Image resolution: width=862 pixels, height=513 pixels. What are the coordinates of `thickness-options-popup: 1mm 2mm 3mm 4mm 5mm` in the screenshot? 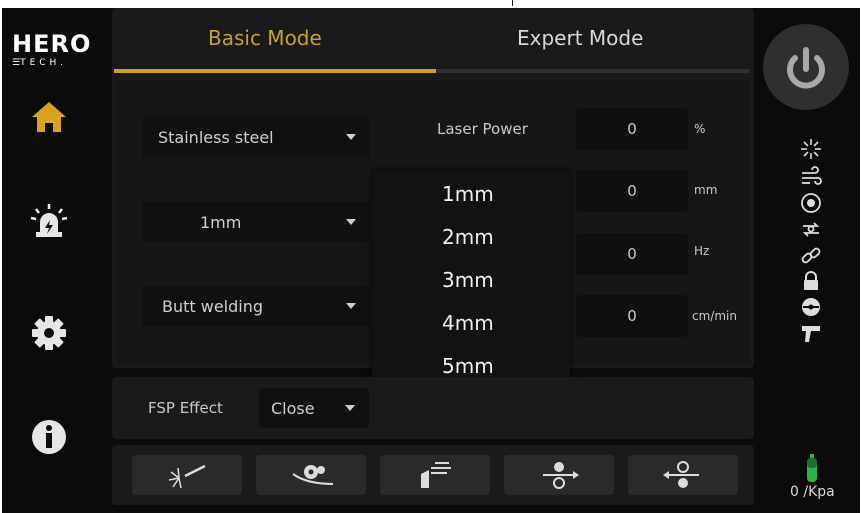 It's located at (471, 280).